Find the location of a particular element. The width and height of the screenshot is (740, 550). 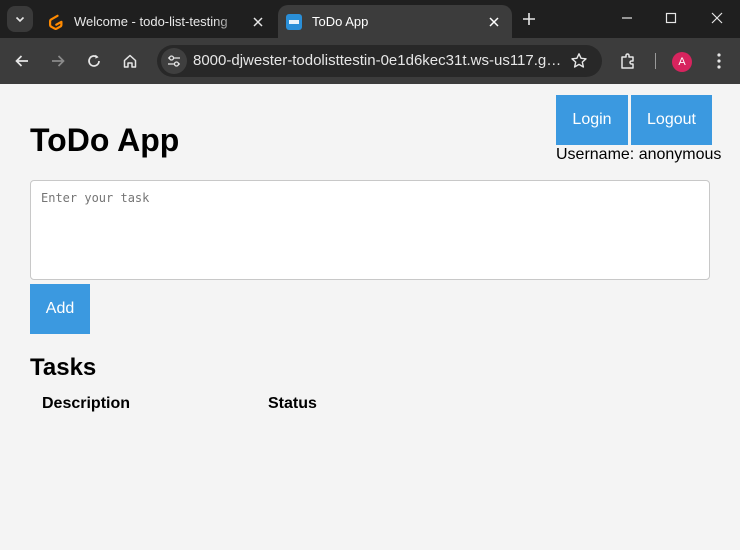

maximize-icon is located at coordinates (671, 18).